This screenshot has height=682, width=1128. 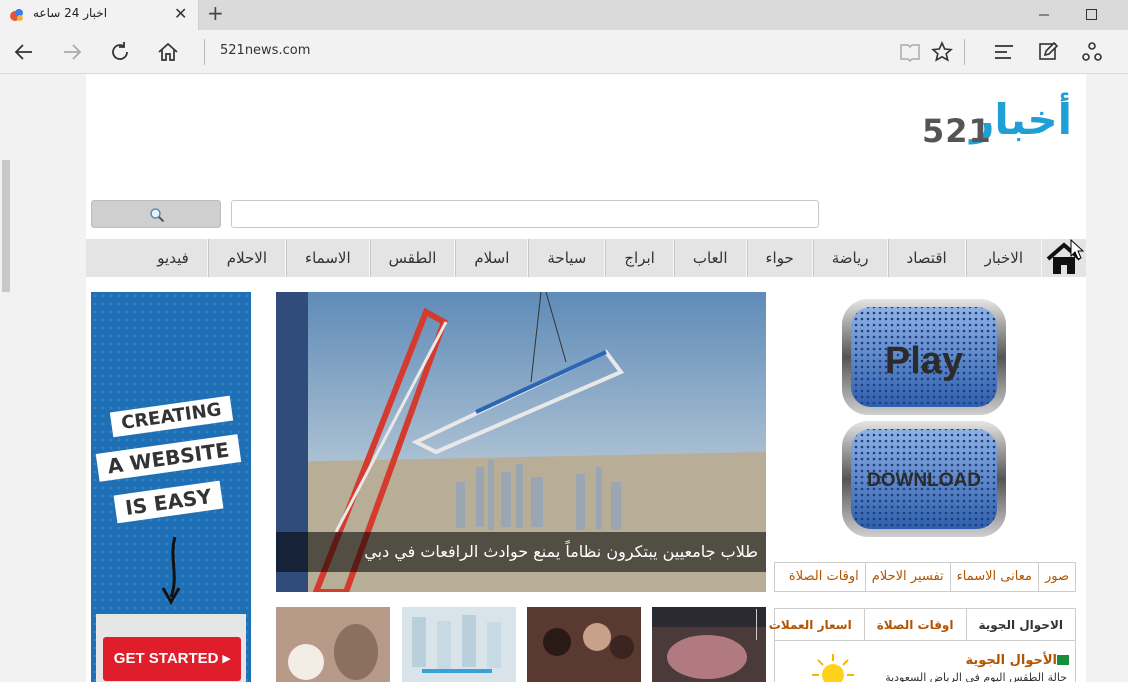 I want to click on web-note-icon, so click(x=1048, y=52).